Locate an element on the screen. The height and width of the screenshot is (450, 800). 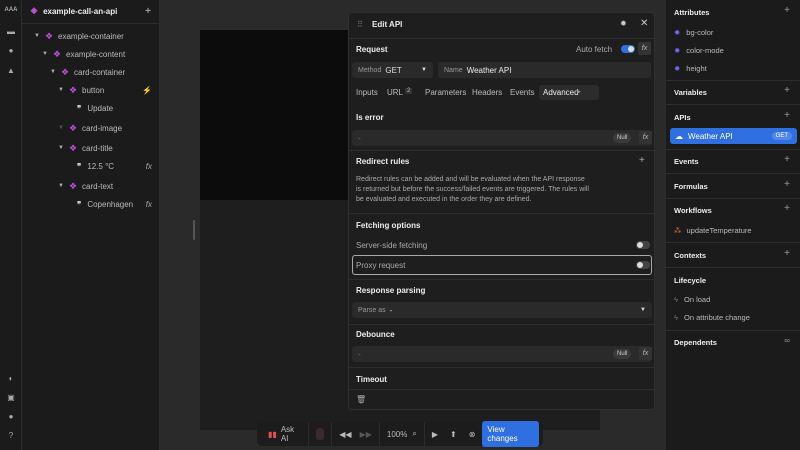
bulb-icon: ● is located at coordinates (11, 416).